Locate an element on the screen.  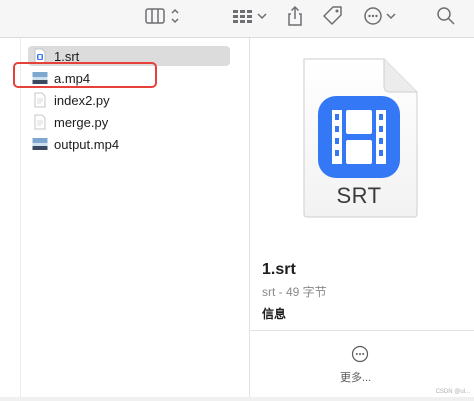
share-icon is located at coordinates (295, 15).